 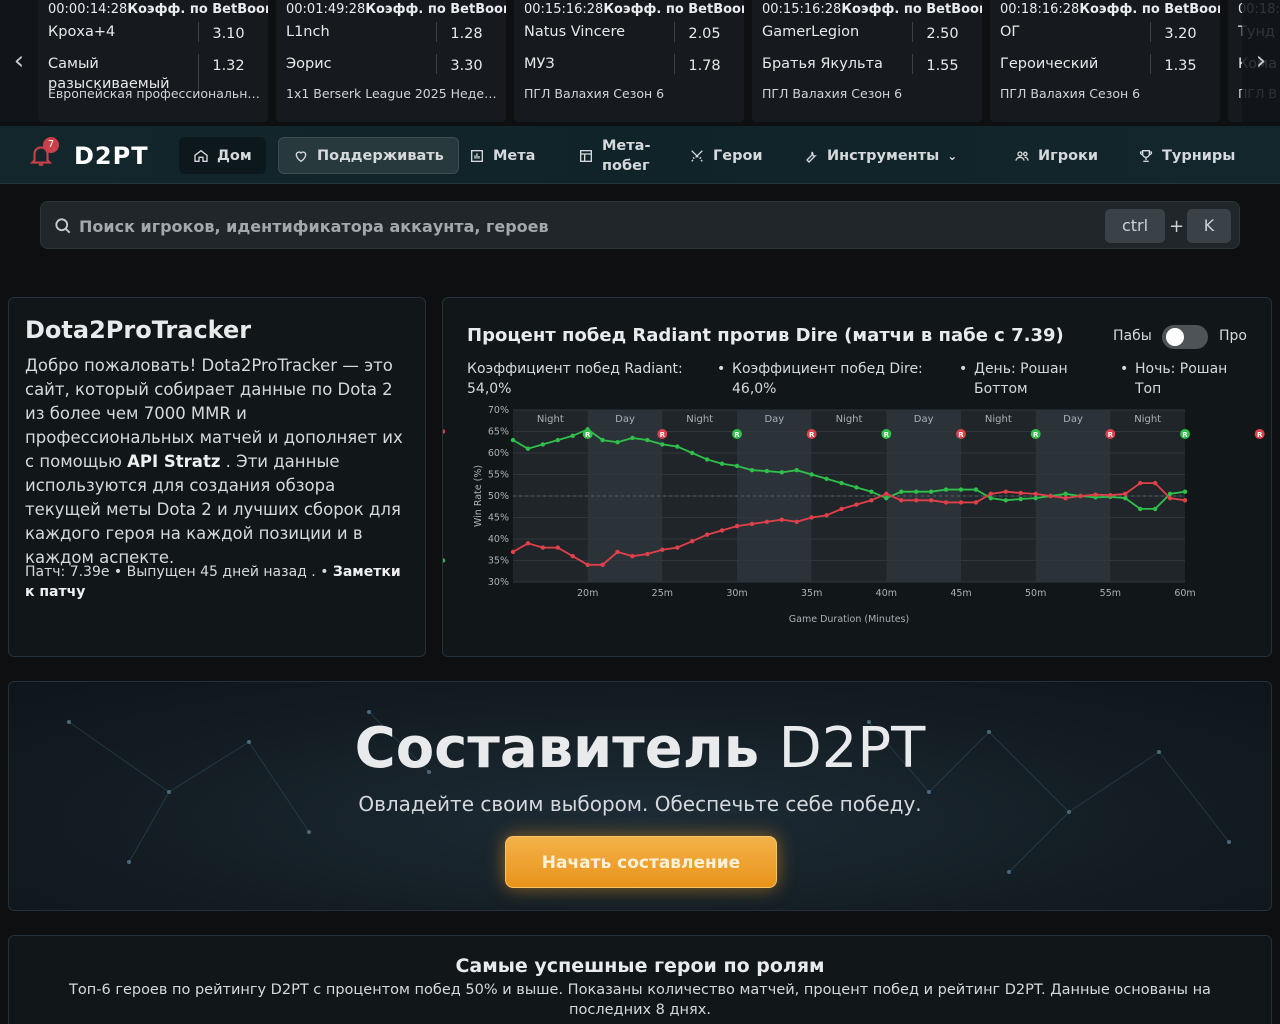 I want to click on toggle-knob, so click(x=1175, y=337).